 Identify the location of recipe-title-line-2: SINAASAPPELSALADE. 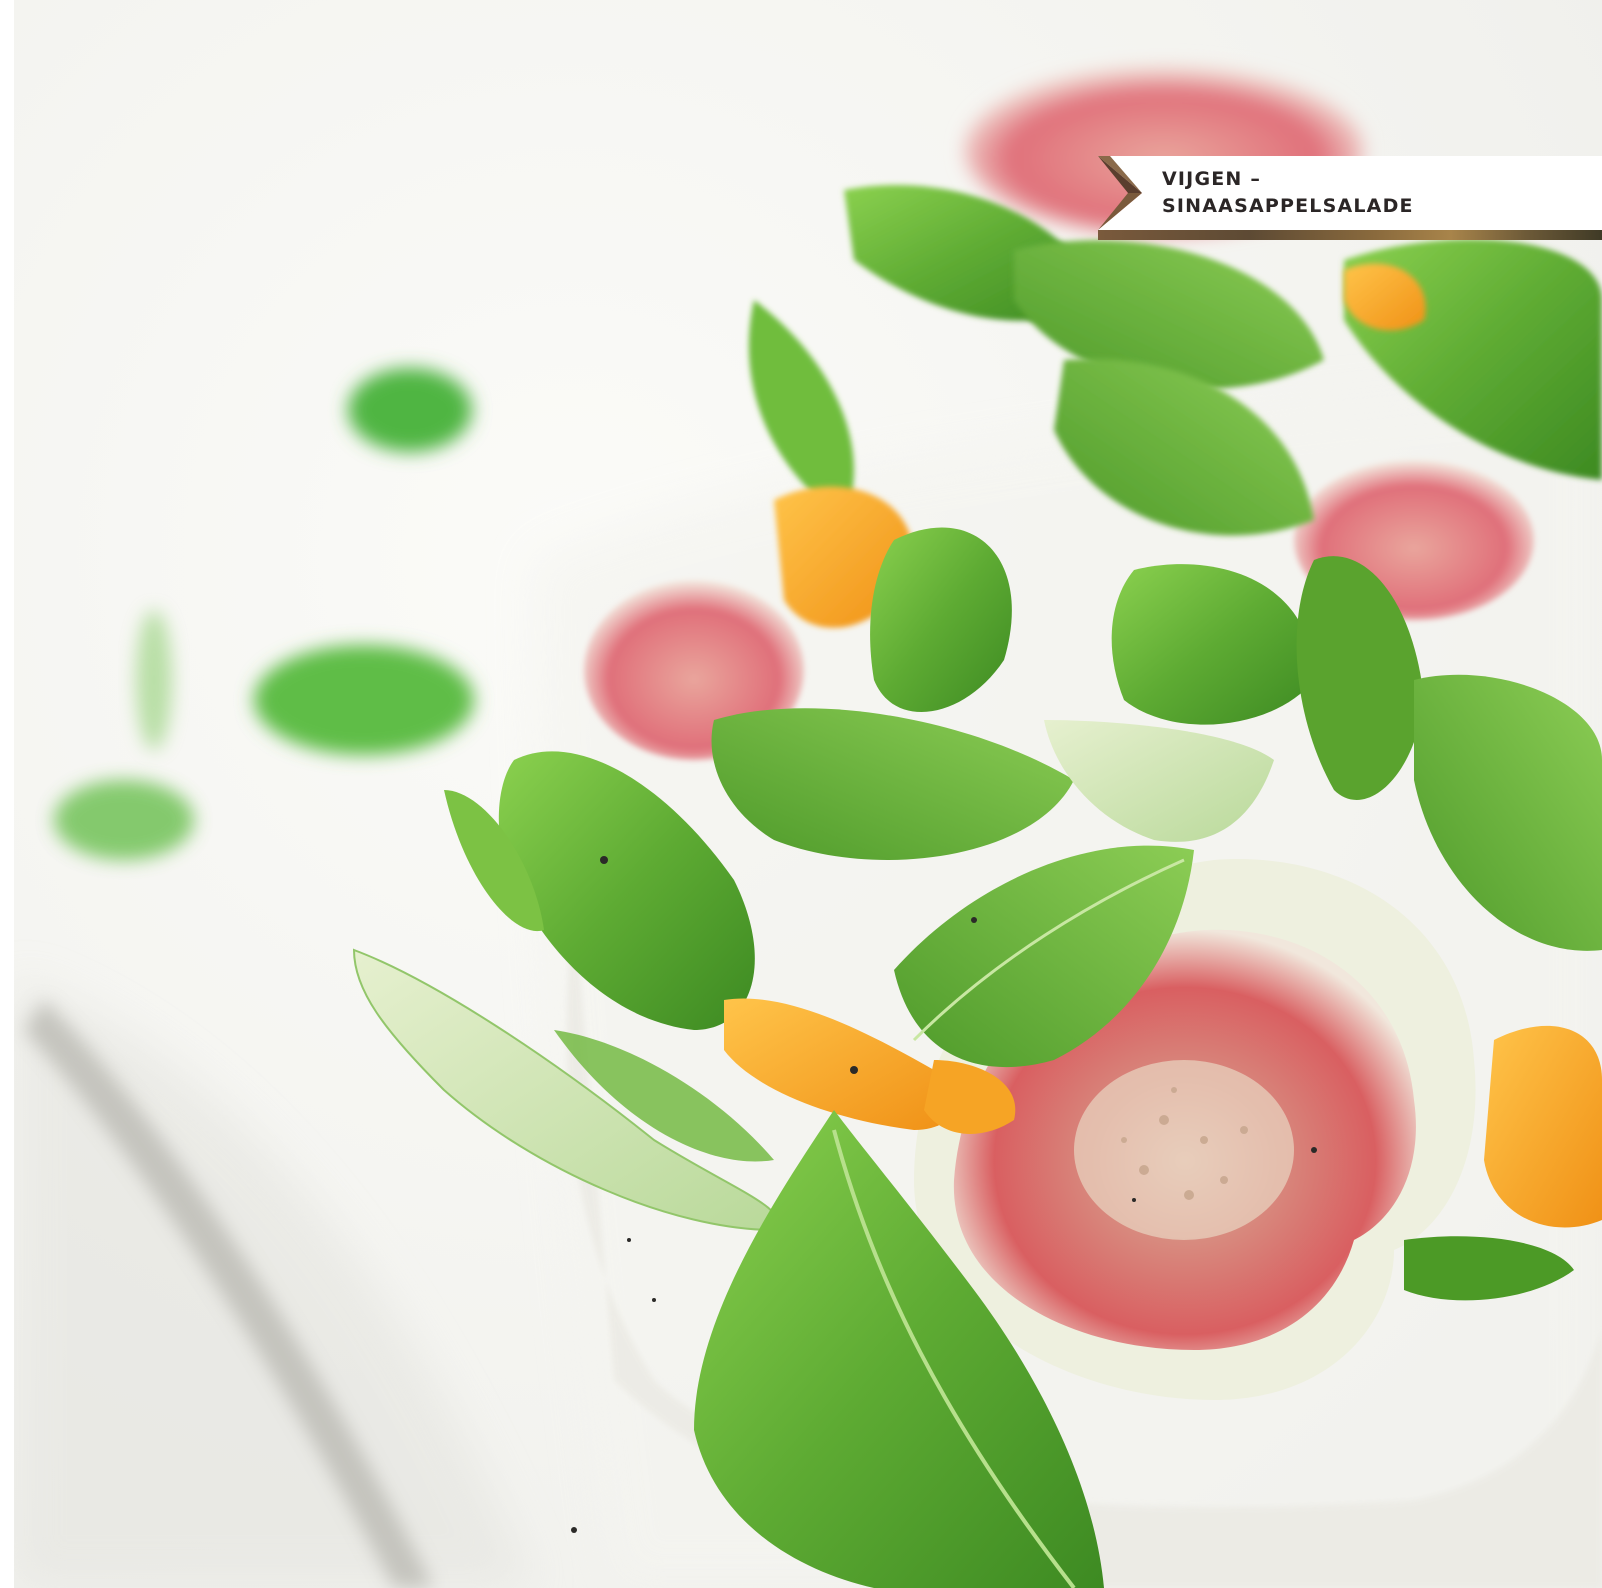
(1288, 206).